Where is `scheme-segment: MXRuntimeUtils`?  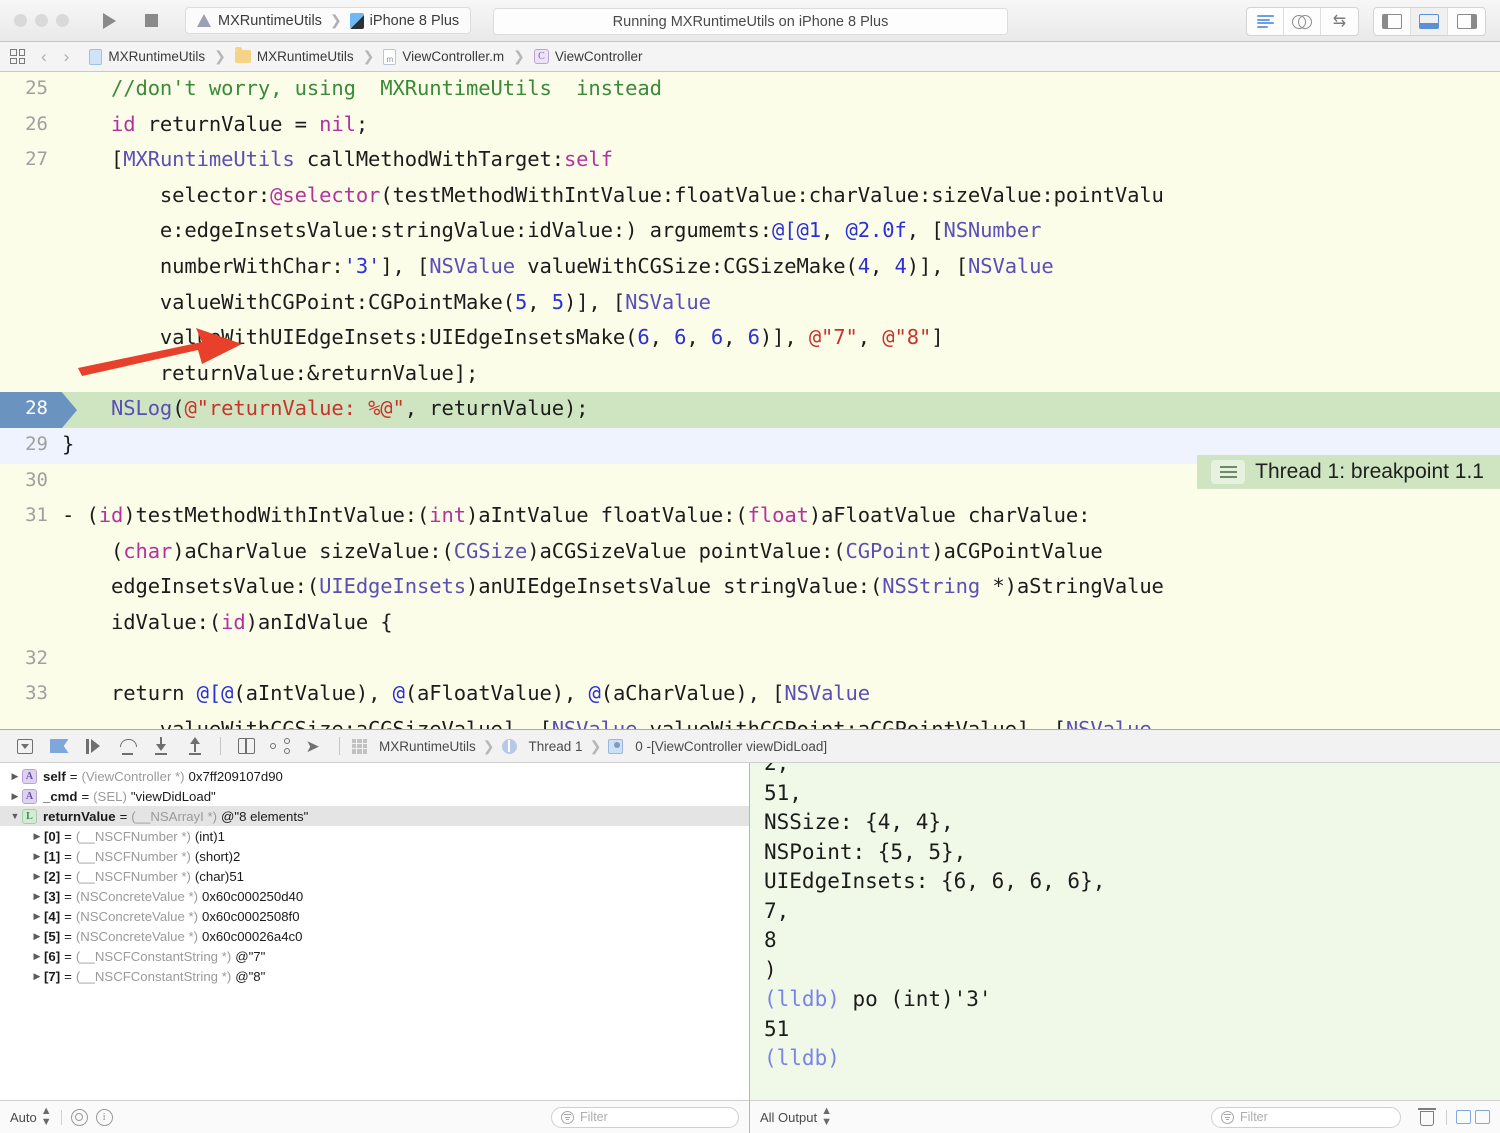 scheme-segment: MXRuntimeUtils is located at coordinates (259, 21).